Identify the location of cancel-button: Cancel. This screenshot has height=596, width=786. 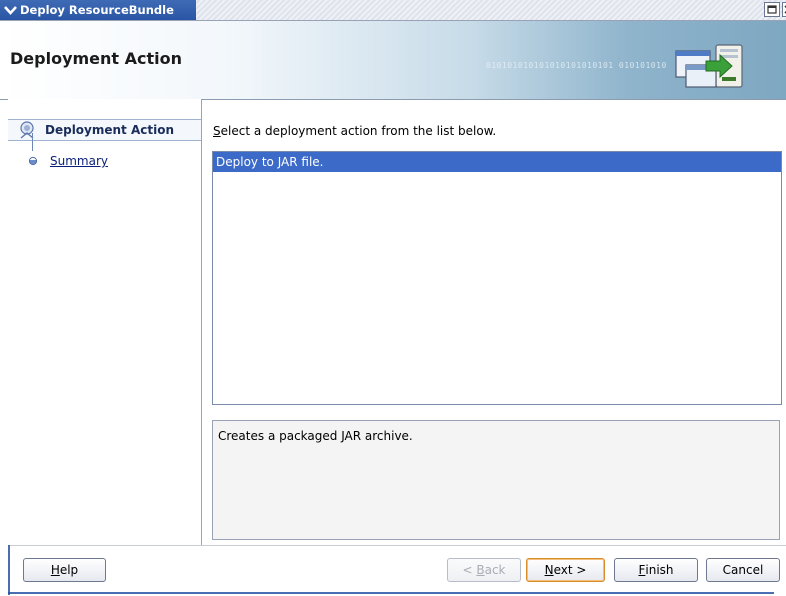
(743, 570).